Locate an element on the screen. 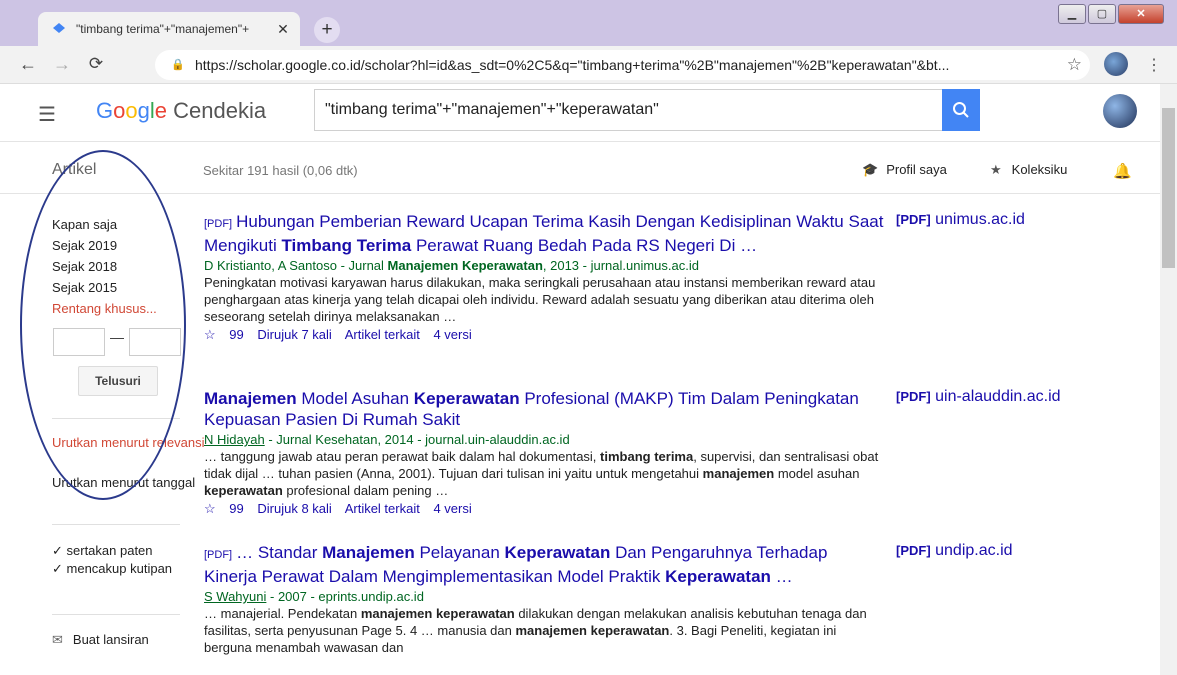  snippet-text: … manajerial. Pendekatan is located at coordinates (282, 613).